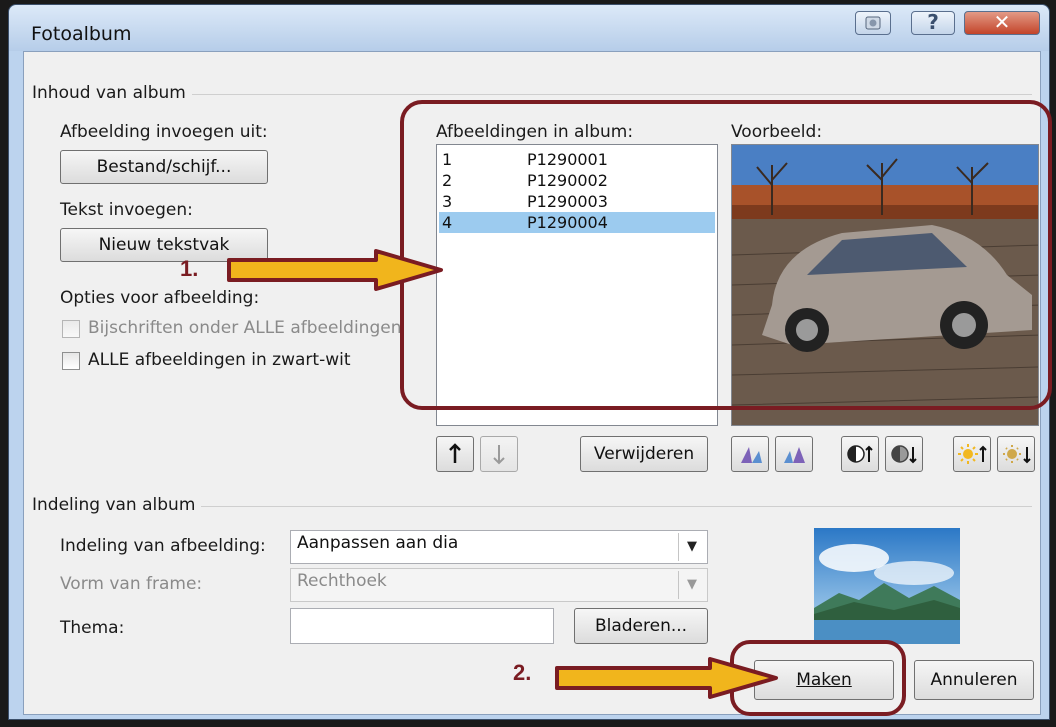  Describe the element at coordinates (378, 543) in the screenshot. I see `picture-layout-value: Aanpassen aan dia` at that location.